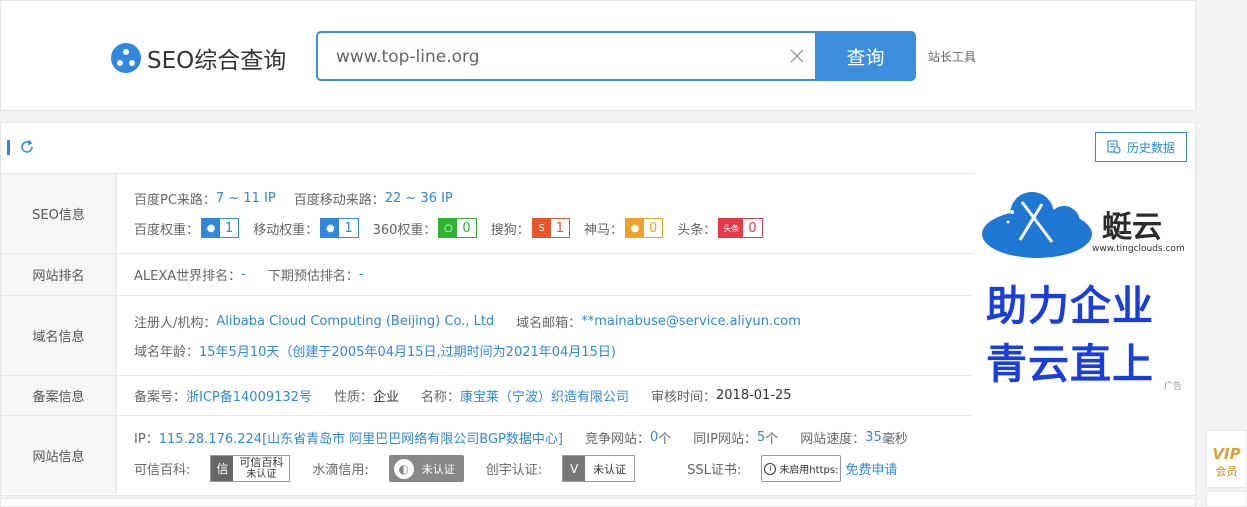  What do you see at coordinates (361, 437) in the screenshot?
I see `ip-value: 115.28.176.224[山东省青岛市 阿里巴巴网络有限公司BGP数据中心]` at bounding box center [361, 437].